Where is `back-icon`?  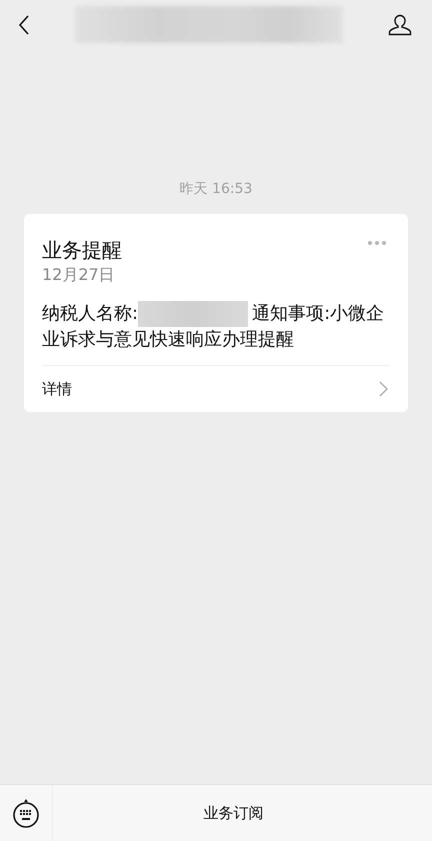
back-icon is located at coordinates (24, 25).